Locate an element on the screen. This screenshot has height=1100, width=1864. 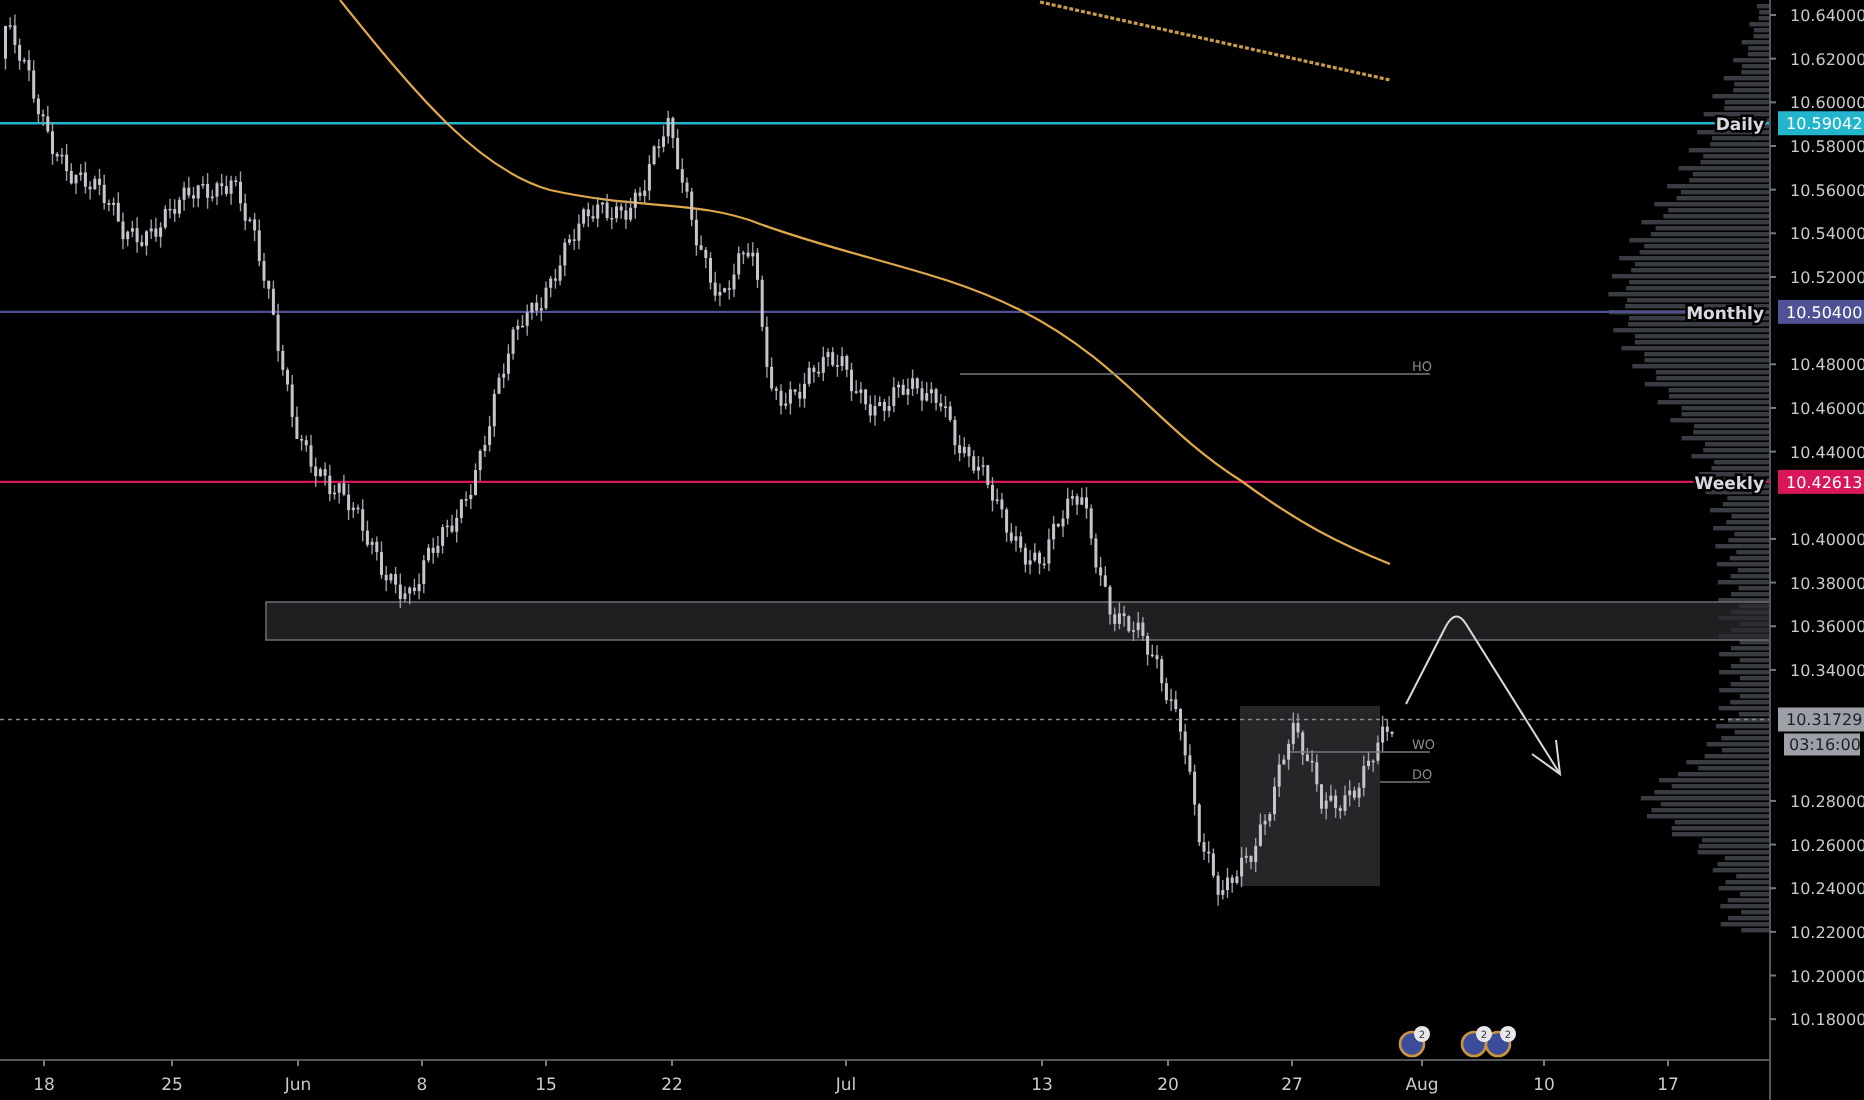
time-axis-label: 20 is located at coordinates (1168, 1086).